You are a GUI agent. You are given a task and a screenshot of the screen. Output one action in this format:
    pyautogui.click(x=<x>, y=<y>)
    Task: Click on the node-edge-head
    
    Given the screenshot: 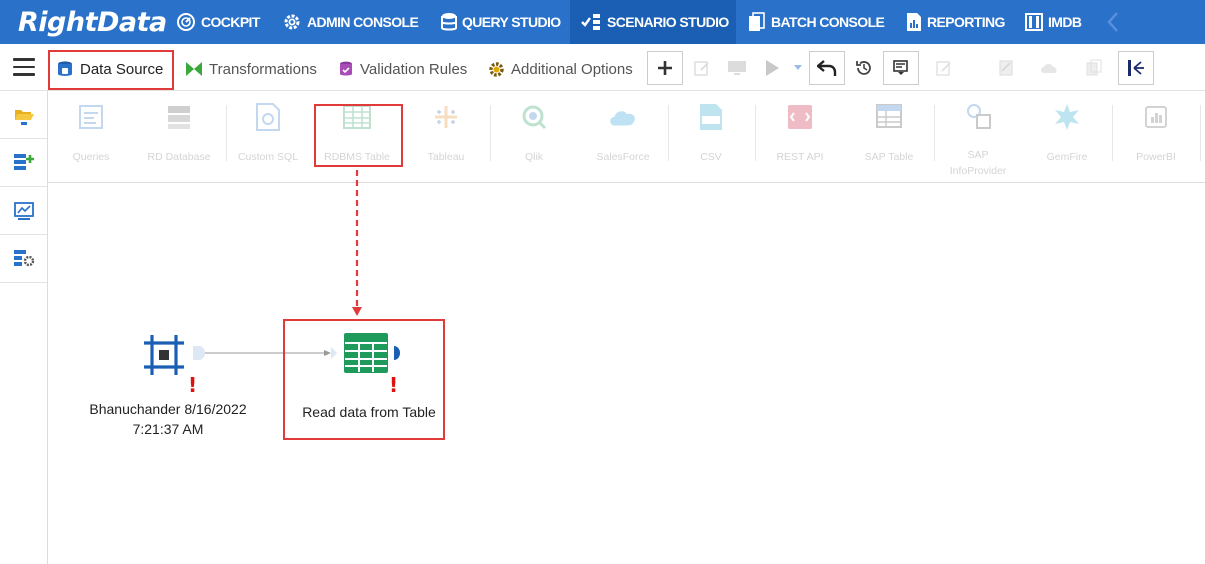 What is the action you would take?
    pyautogui.click(x=327, y=353)
    